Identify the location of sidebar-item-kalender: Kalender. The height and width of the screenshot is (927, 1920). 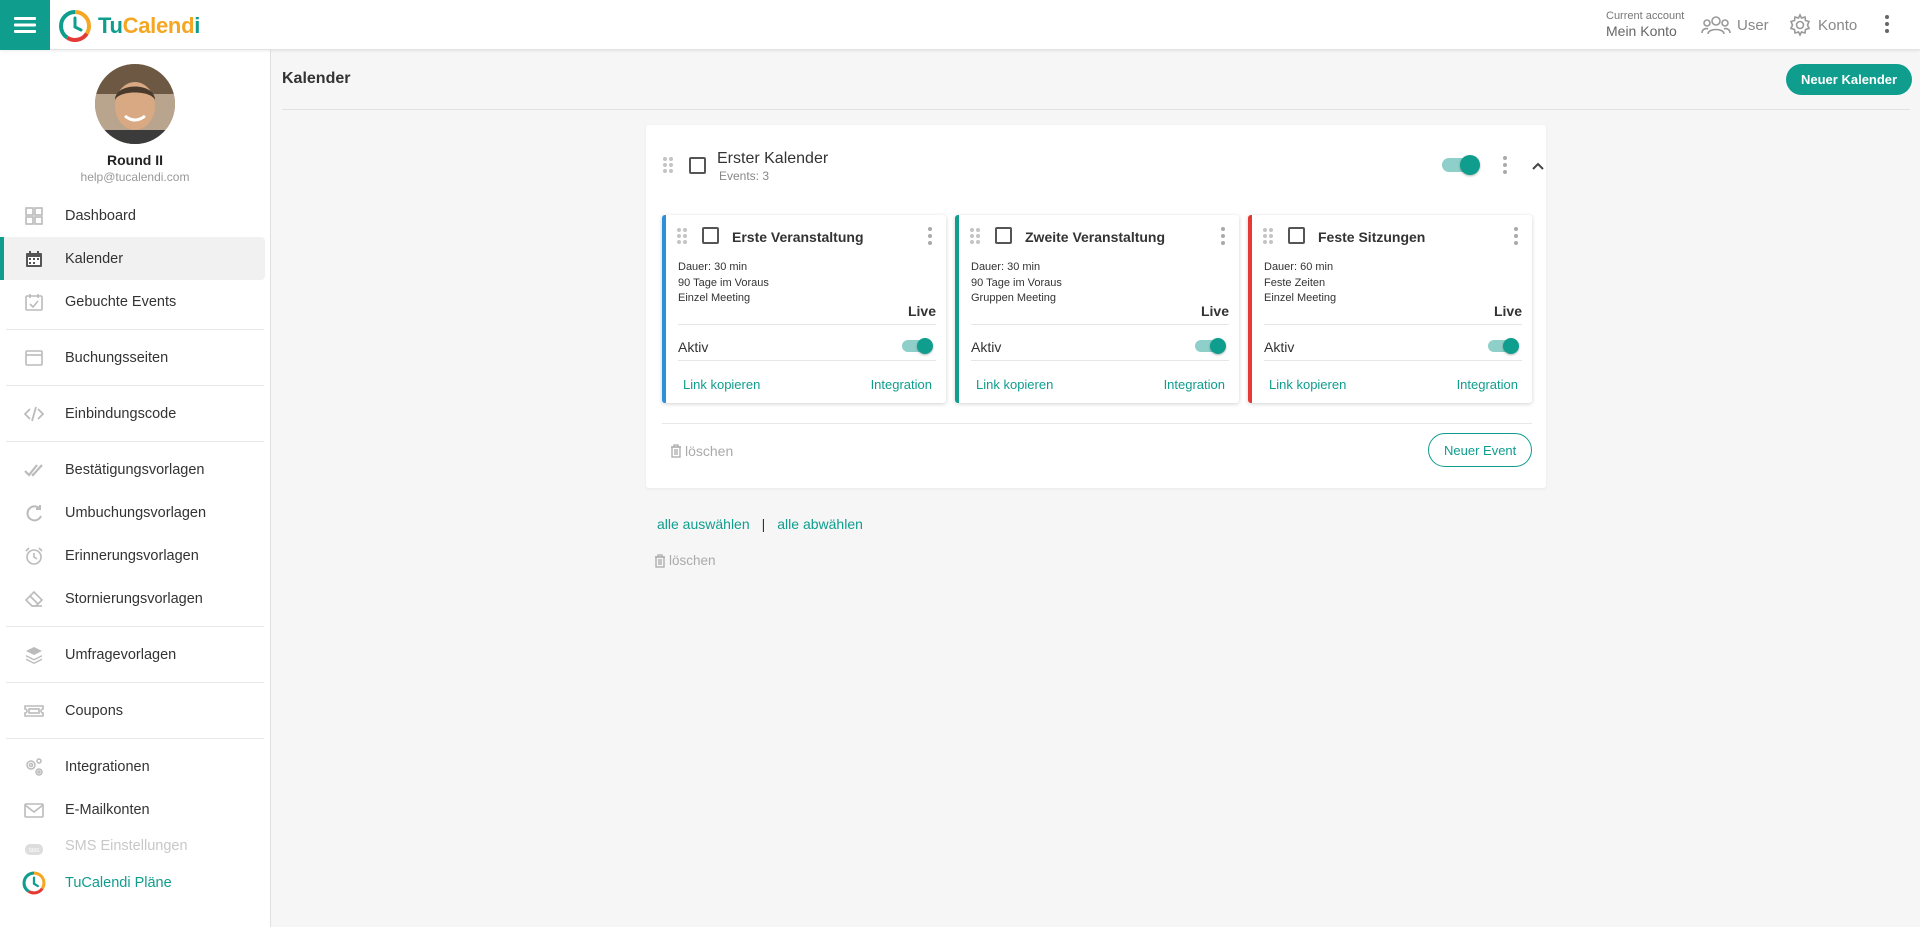
(132, 258).